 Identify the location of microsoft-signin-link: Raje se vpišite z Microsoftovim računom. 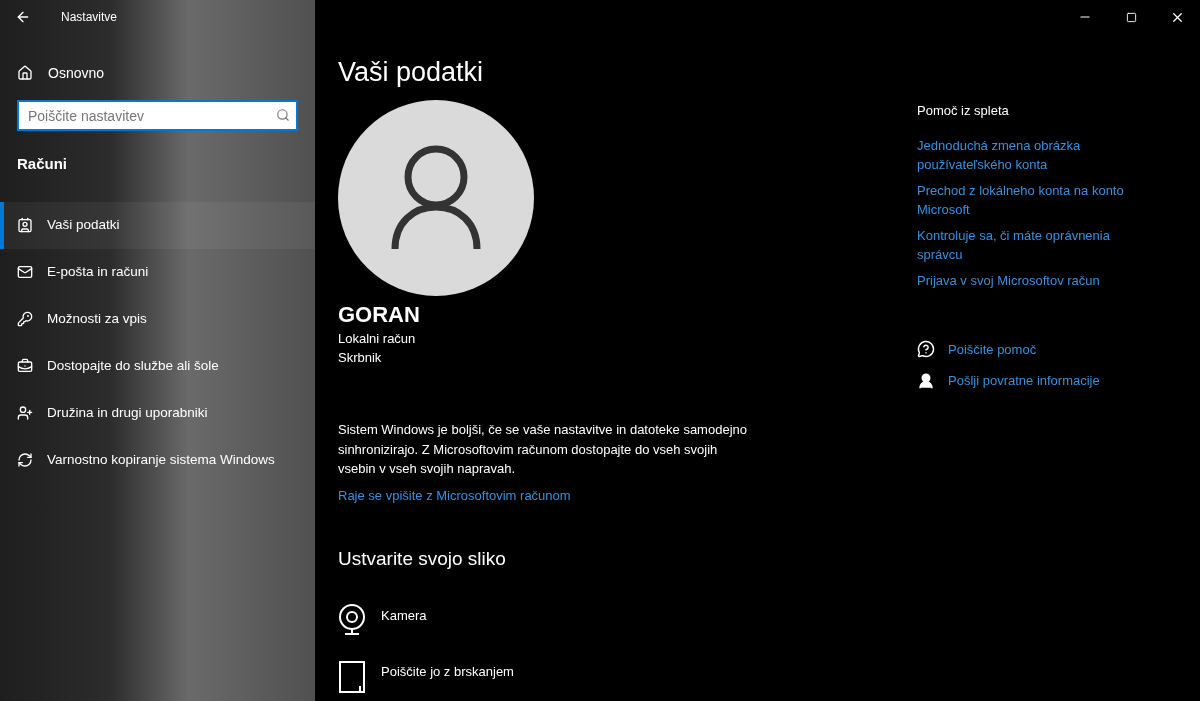
(454, 495).